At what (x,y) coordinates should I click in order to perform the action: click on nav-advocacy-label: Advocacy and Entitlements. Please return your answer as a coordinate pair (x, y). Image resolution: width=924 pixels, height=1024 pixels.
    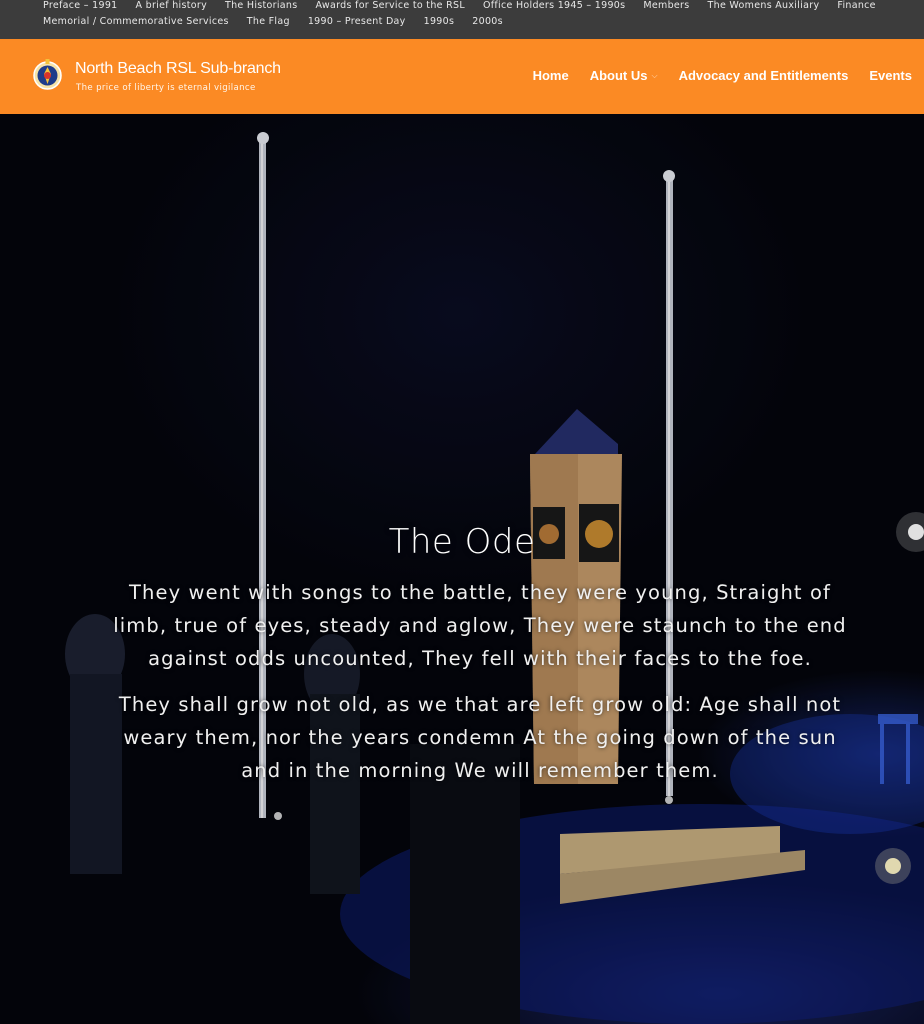
    Looking at the image, I should click on (763, 75).